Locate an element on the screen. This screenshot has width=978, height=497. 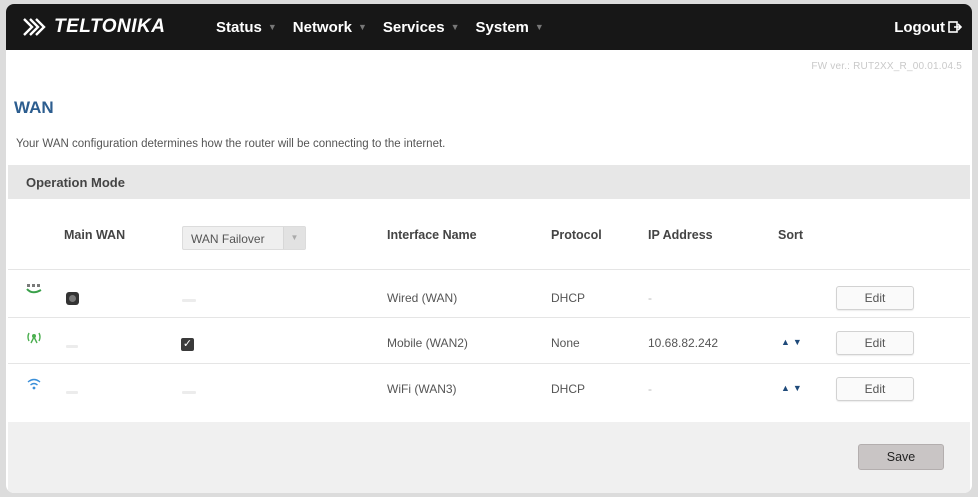
wifi-icon is located at coordinates (34, 384).